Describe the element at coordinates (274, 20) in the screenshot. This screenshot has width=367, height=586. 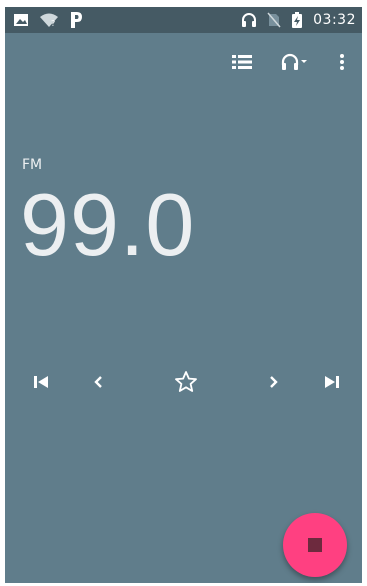
I see `no-sim-icon` at that location.